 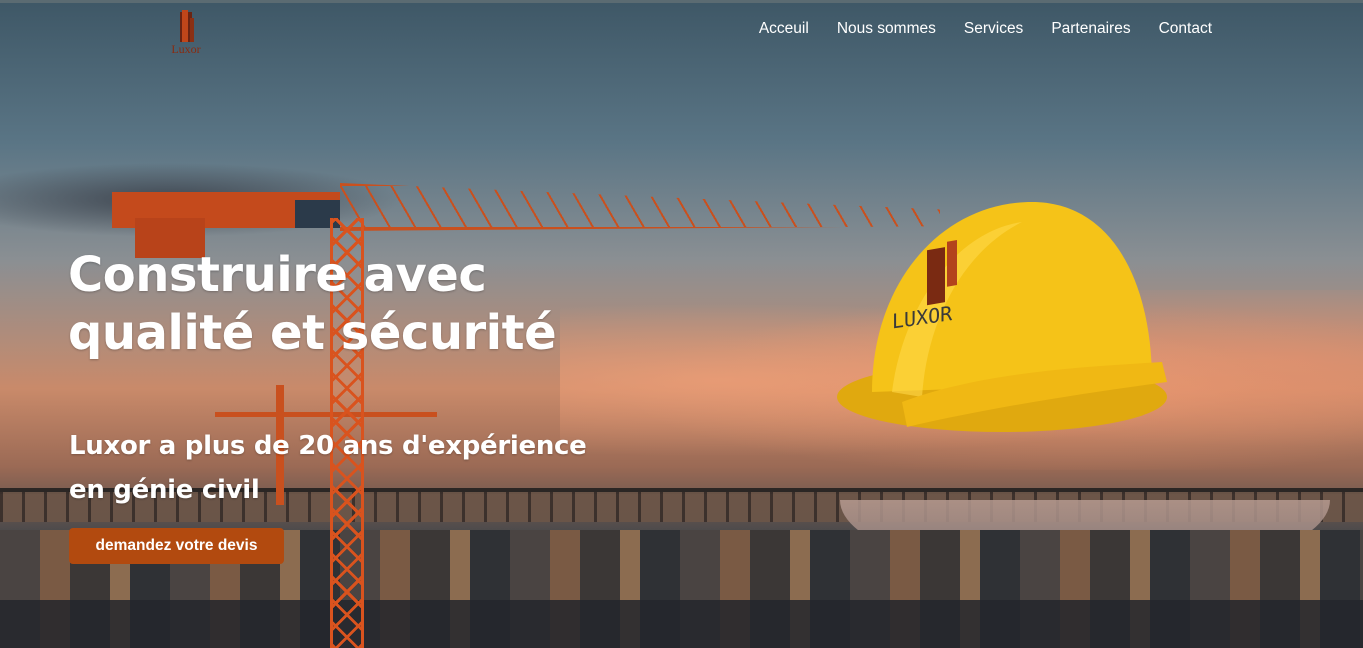 I want to click on building-icon, so click(x=187, y=26).